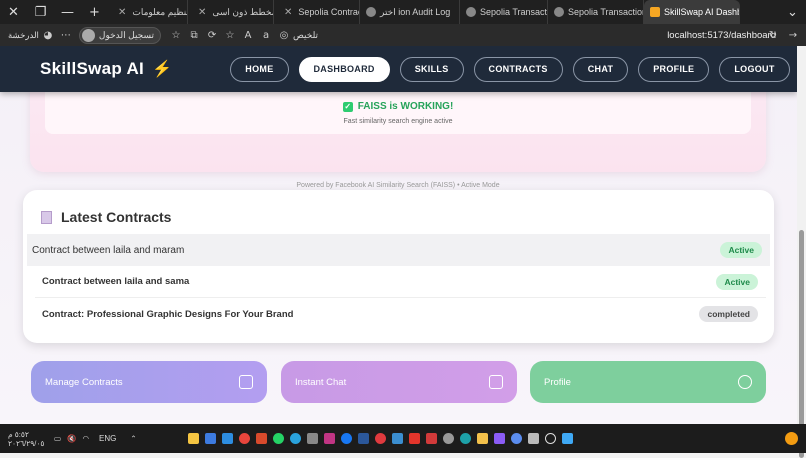 Image resolution: width=806 pixels, height=458 pixels. Describe the element at coordinates (414, 438) in the screenshot. I see `acrobat-icon` at that location.